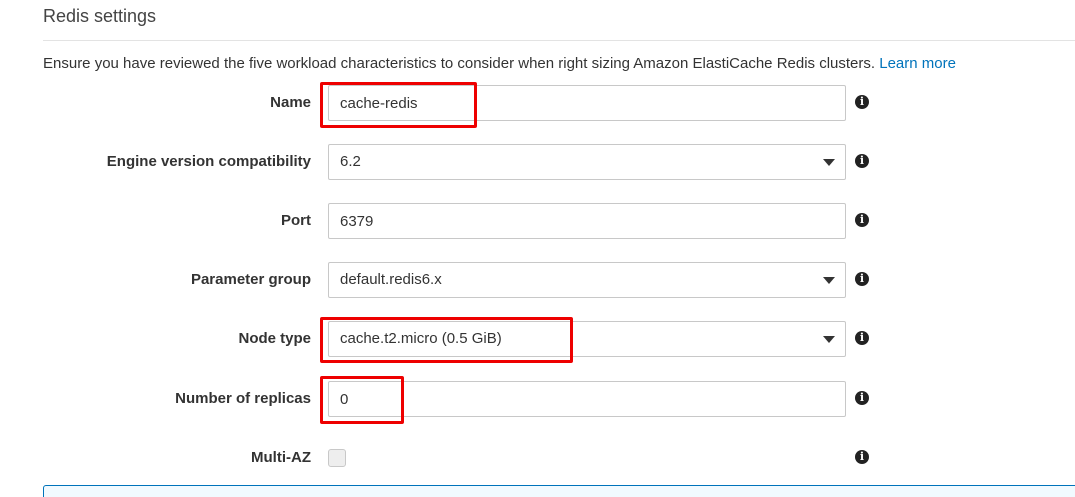 The image size is (1075, 497). What do you see at coordinates (391, 279) in the screenshot?
I see `parameter-group-value: default.redis6.x` at bounding box center [391, 279].